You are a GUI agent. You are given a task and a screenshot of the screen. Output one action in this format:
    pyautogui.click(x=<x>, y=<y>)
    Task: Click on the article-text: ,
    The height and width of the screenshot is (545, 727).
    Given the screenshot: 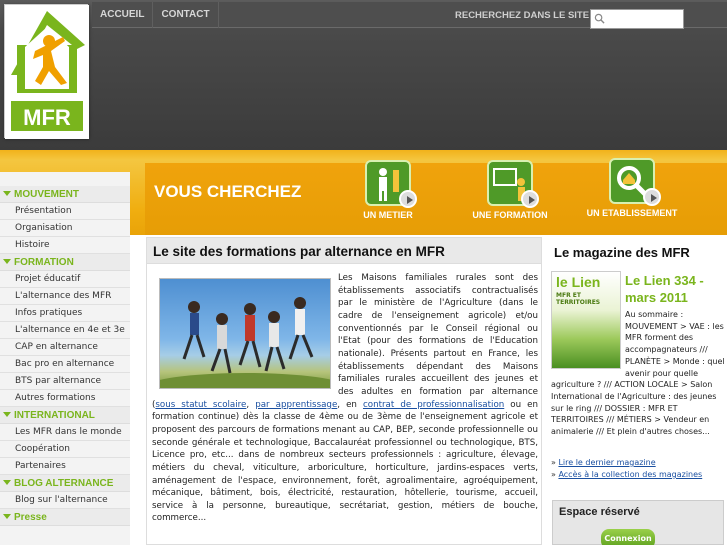 What is the action you would take?
    pyautogui.click(x=251, y=404)
    